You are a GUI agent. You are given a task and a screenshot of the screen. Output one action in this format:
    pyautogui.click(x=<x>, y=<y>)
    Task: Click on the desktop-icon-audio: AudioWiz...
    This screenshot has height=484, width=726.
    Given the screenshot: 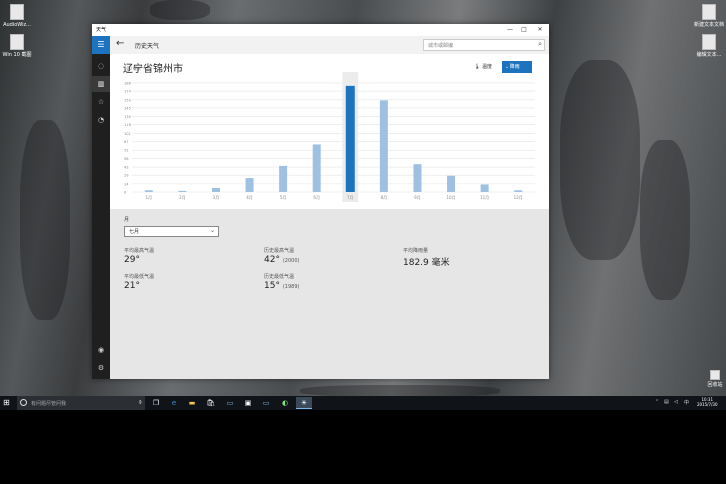 What is the action you would take?
    pyautogui.click(x=17, y=16)
    